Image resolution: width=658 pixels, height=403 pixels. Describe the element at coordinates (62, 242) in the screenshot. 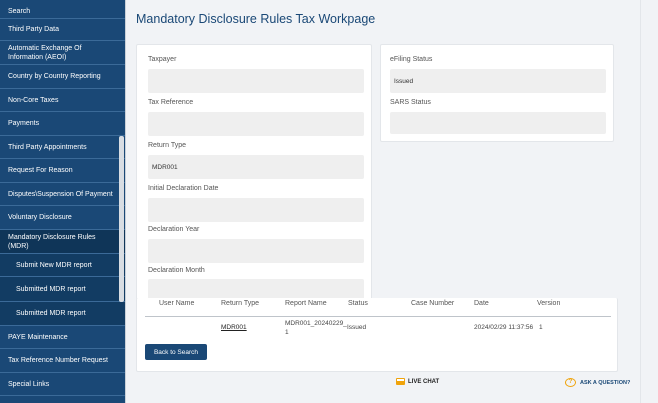

I see `sidebar-item-mdr: Mandatory Disclosure Rules (MDR)` at that location.